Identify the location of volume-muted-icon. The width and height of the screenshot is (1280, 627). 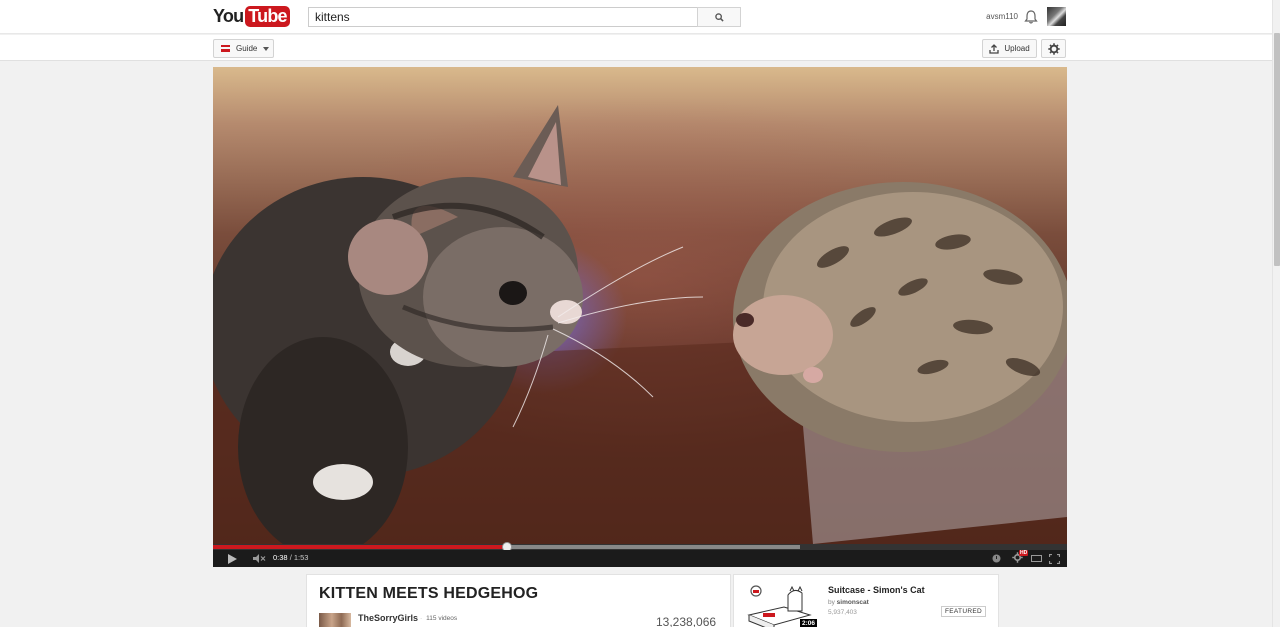
(259, 558).